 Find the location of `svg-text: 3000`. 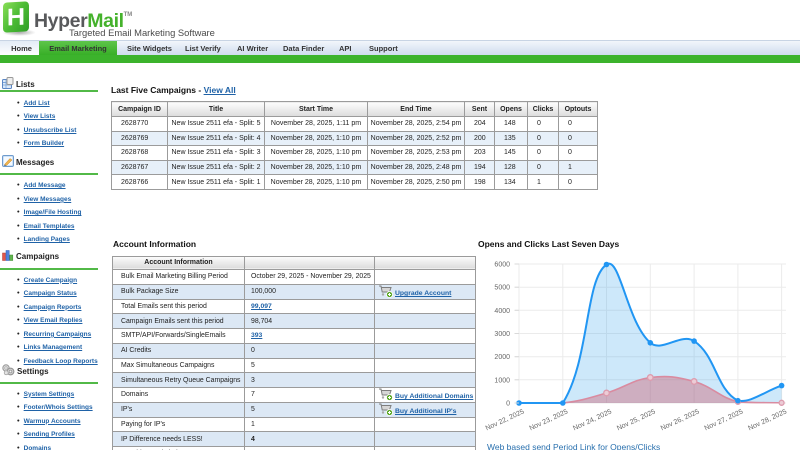

svg-text: 3000 is located at coordinates (502, 334).